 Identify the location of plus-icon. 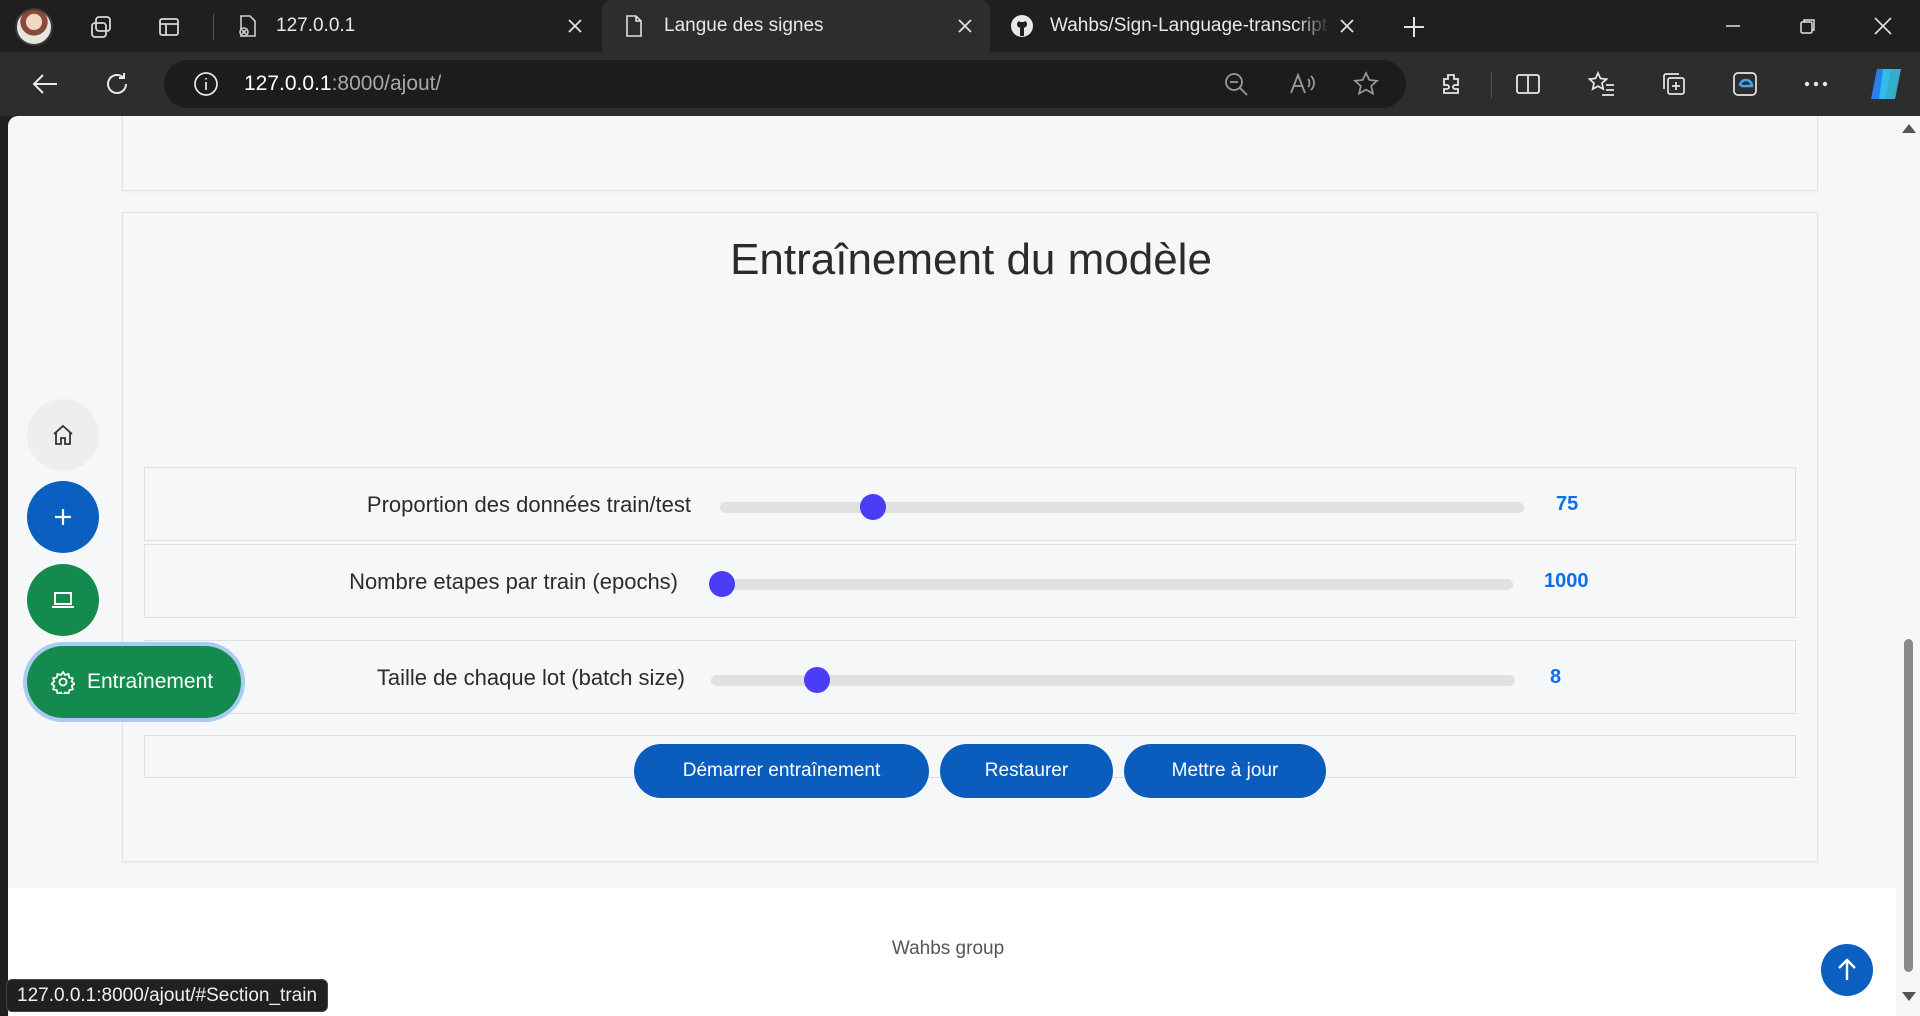
(63, 517).